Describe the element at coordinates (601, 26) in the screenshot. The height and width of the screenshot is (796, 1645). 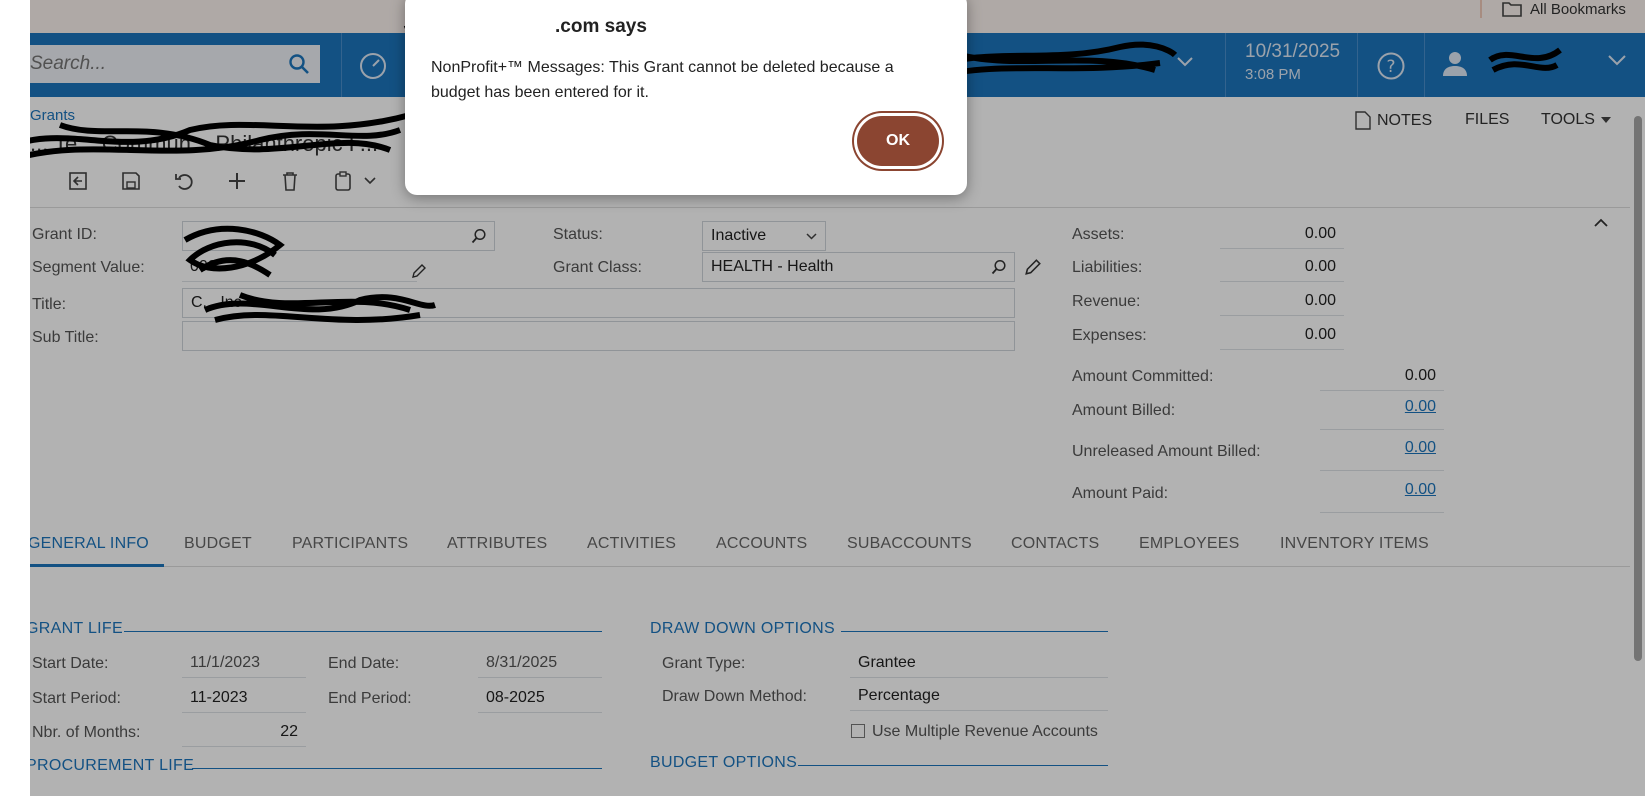
I see `dialog-title: .com says` at that location.